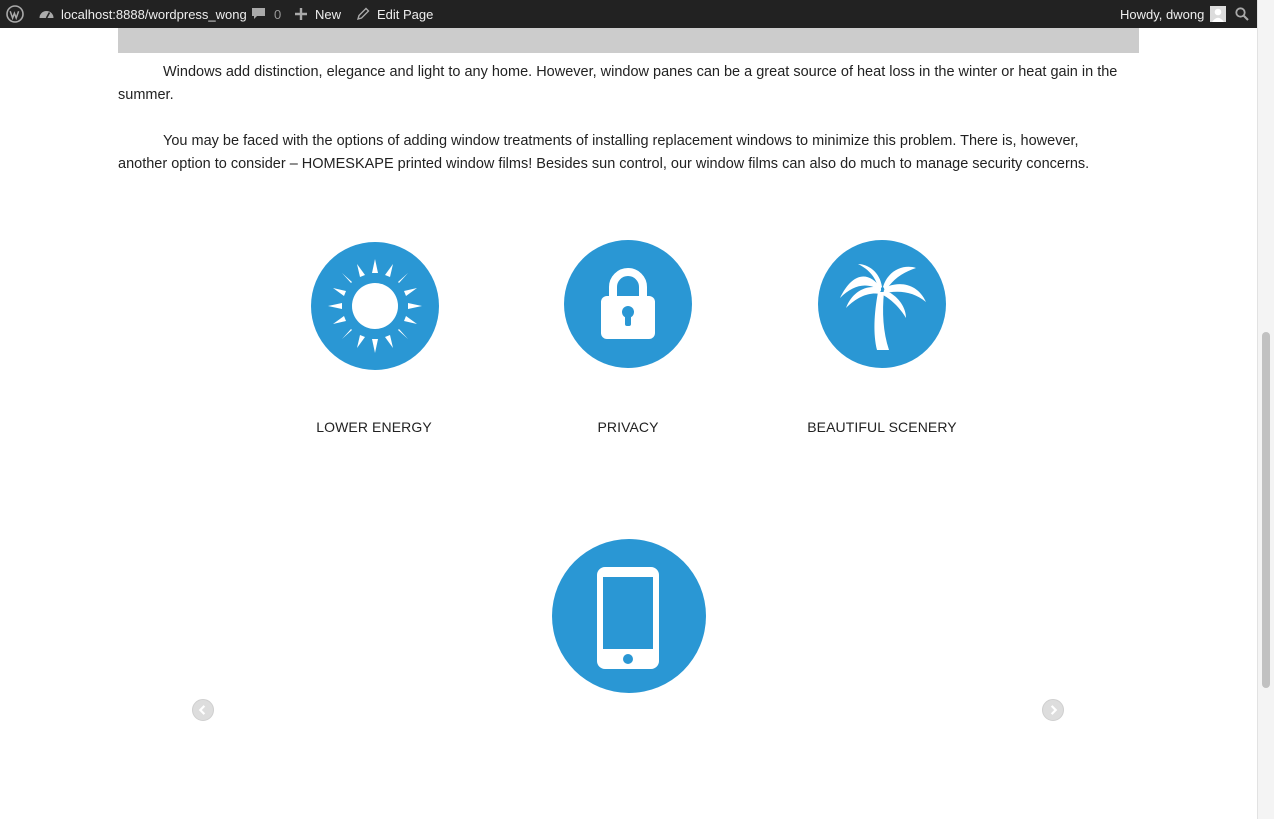  Describe the element at coordinates (374, 427) in the screenshot. I see `feature-label-lower-energy: LOWER ENERGY` at that location.